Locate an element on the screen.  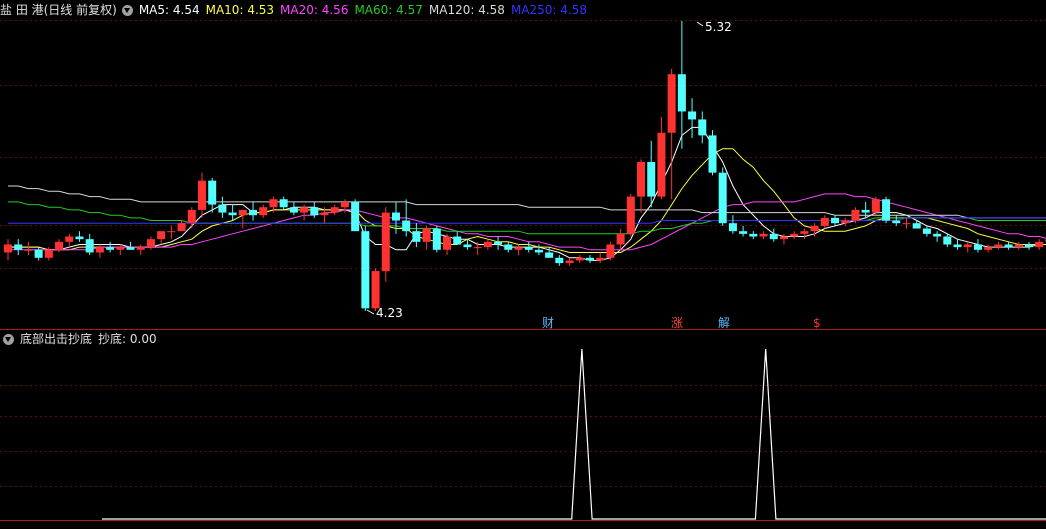
indicator-title: 底部出击抄底 is located at coordinates (56, 339).